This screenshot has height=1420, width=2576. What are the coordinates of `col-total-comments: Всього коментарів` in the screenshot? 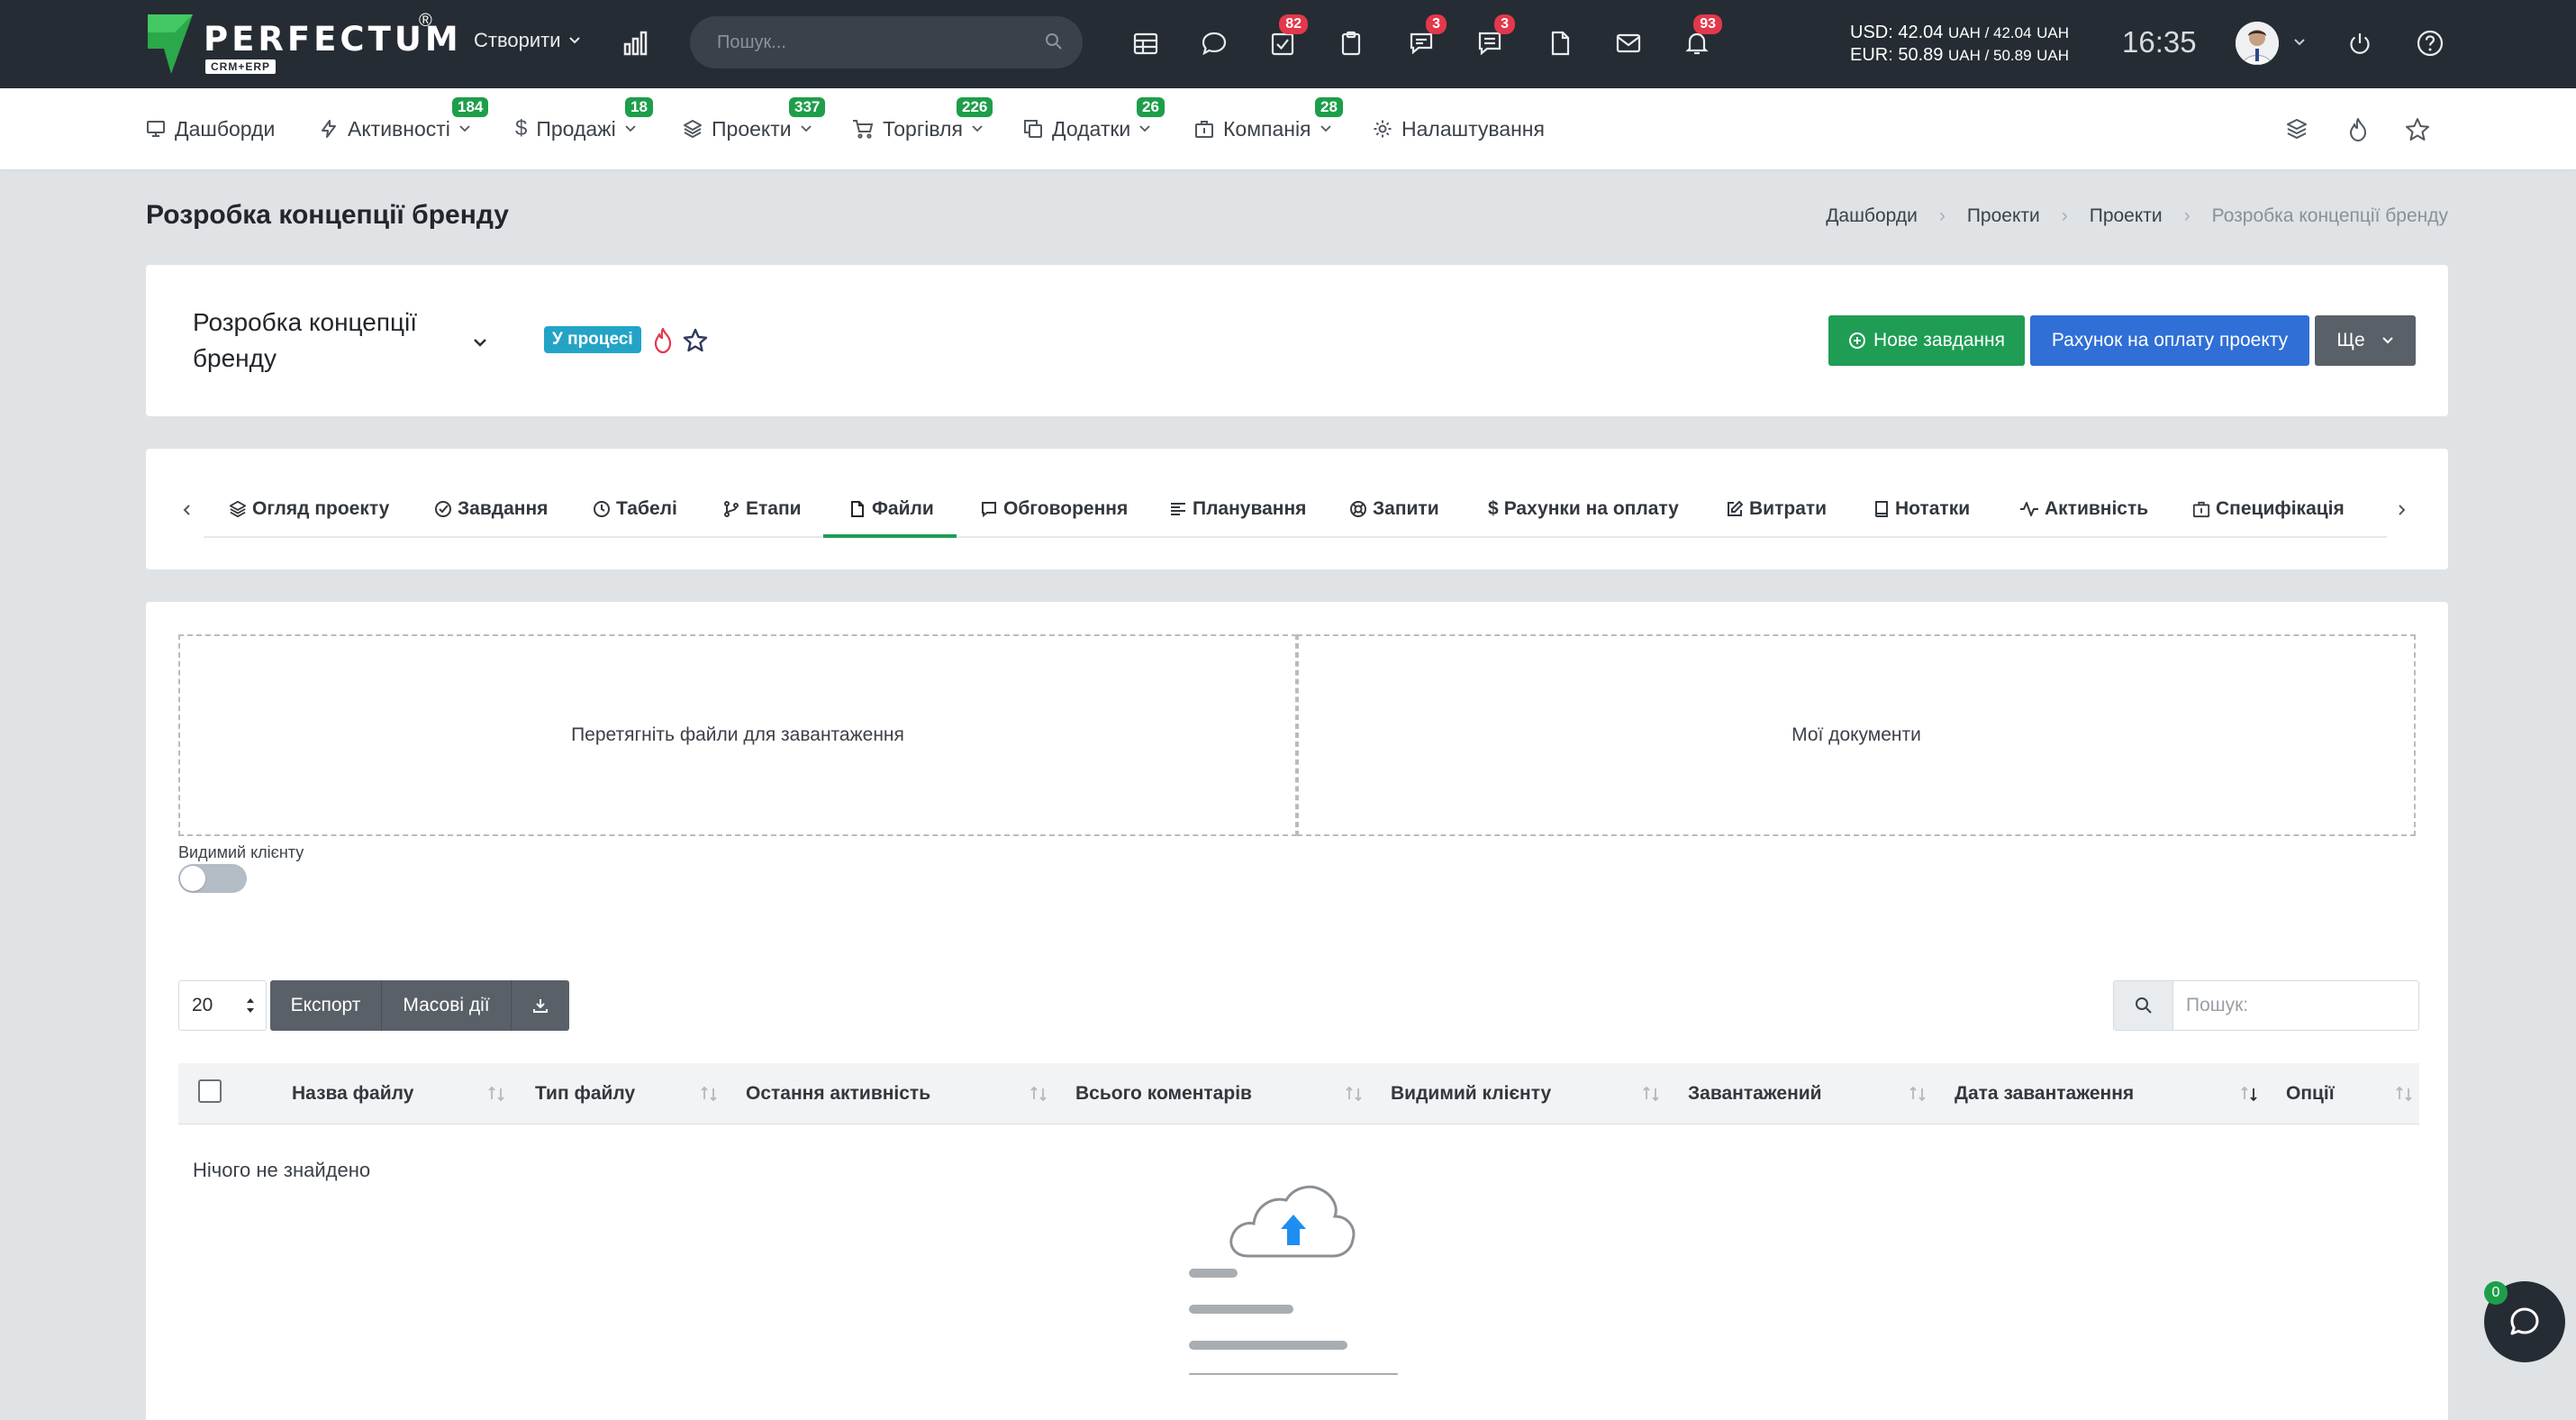 It's located at (1163, 1094).